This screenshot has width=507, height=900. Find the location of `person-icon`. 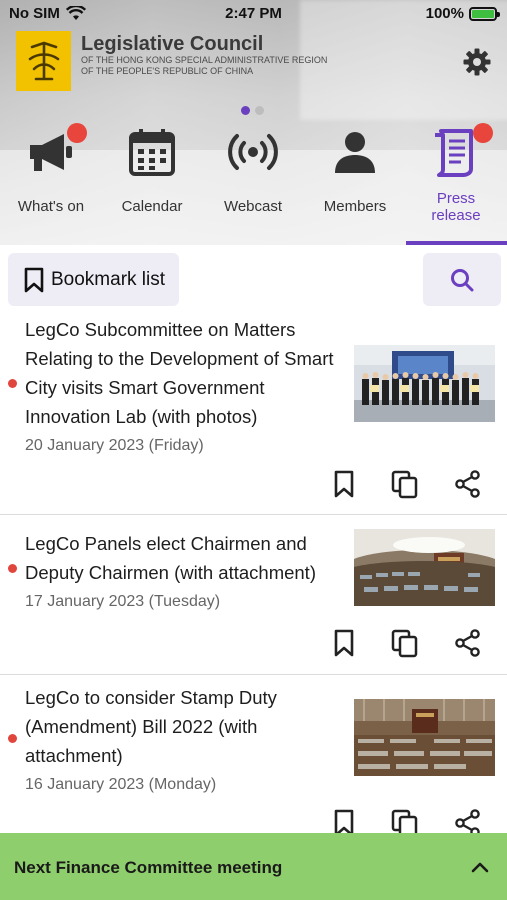

person-icon is located at coordinates (355, 152).